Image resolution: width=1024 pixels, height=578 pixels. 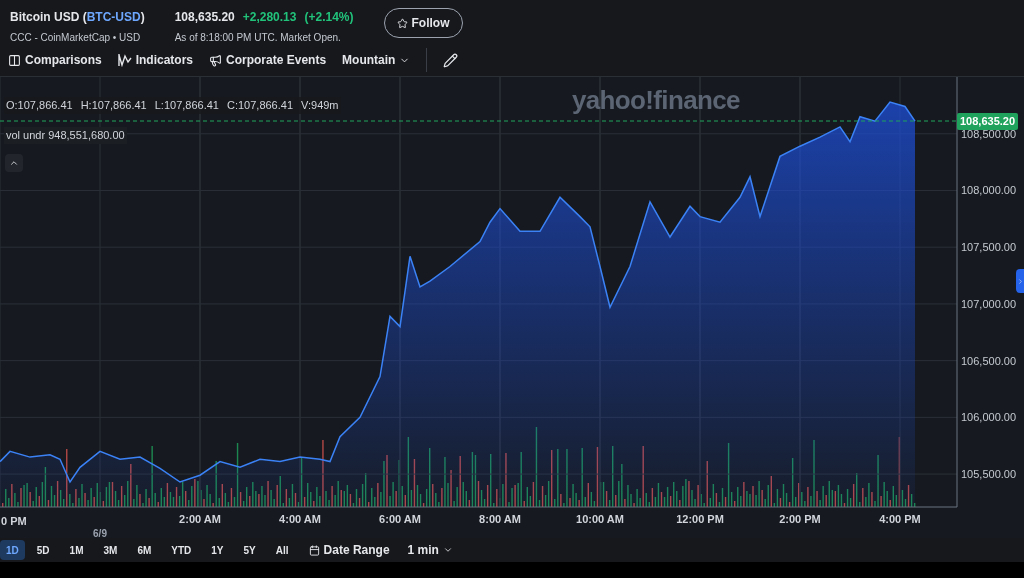 I want to click on price: 108,635.20, so click(x=204, y=17).